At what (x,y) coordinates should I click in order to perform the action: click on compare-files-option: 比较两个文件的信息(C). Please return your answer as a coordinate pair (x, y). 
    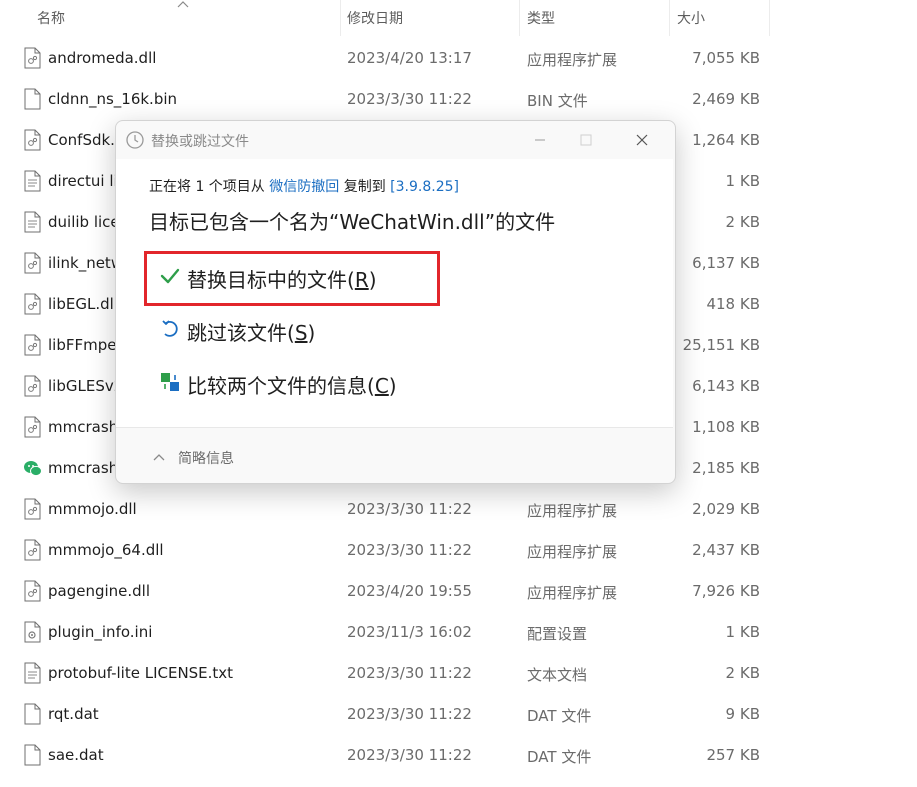
    Looking at the image, I should click on (349, 384).